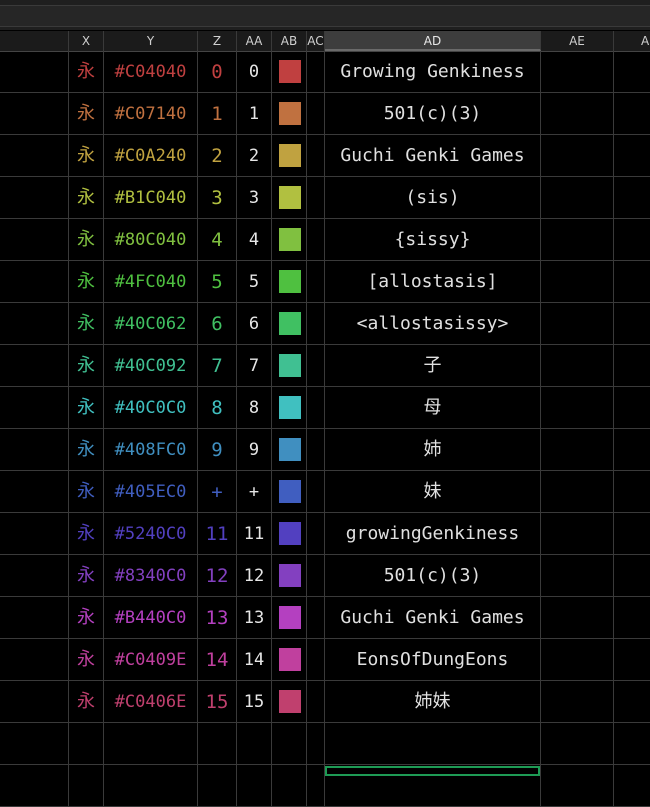 The width and height of the screenshot is (650, 807). Describe the element at coordinates (254, 41) in the screenshot. I see `column-header-aa: AA` at that location.